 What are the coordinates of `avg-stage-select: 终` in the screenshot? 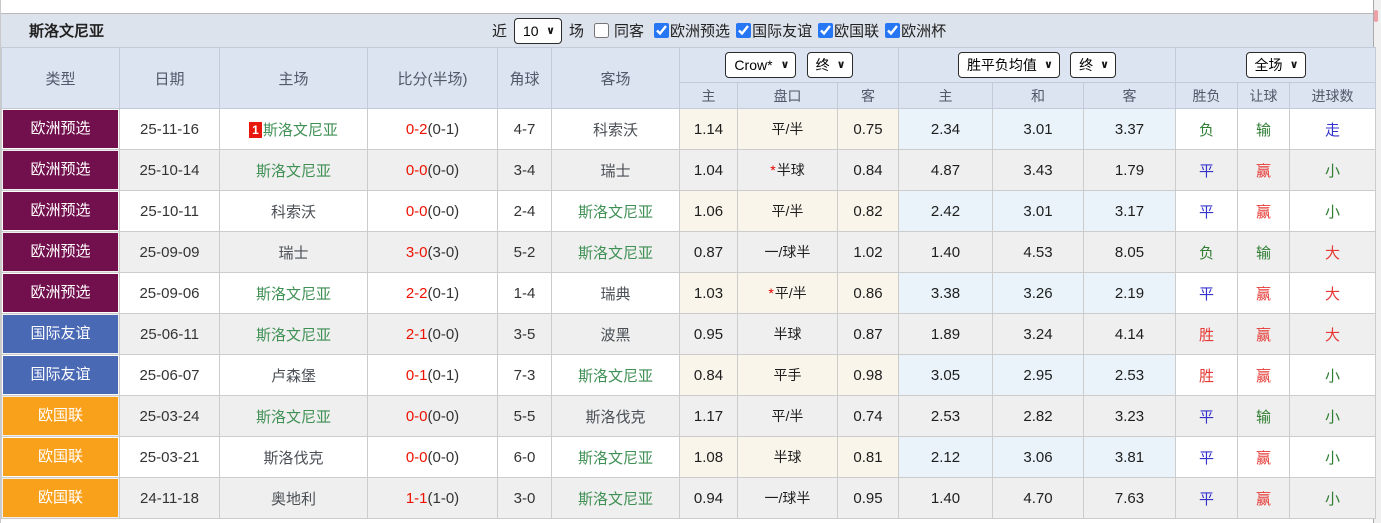 It's located at (1093, 65).